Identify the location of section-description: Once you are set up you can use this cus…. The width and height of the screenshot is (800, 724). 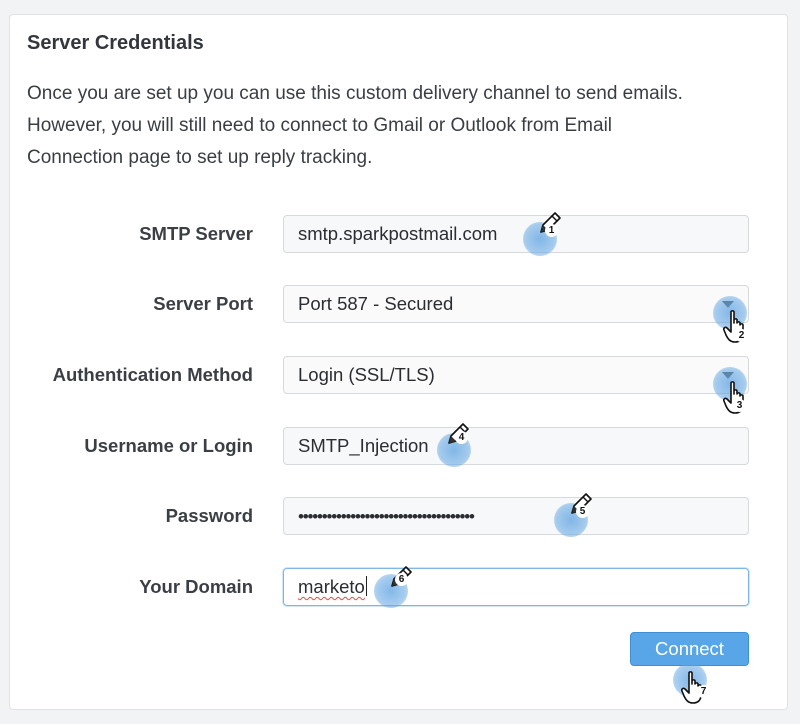
(397, 126).